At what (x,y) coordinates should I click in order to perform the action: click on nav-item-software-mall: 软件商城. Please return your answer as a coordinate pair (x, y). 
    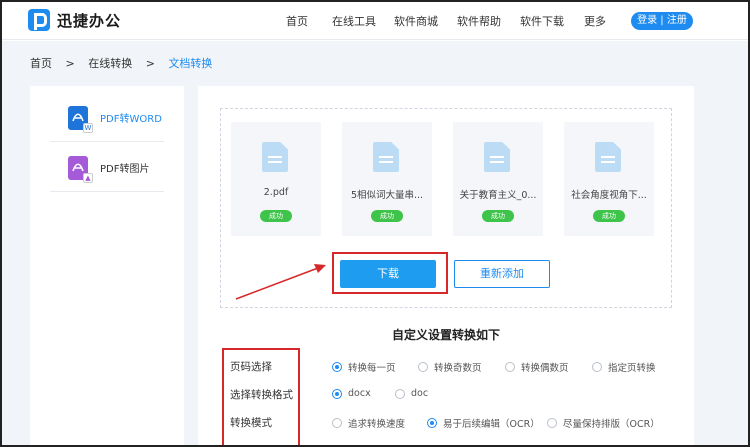
    Looking at the image, I should click on (416, 21).